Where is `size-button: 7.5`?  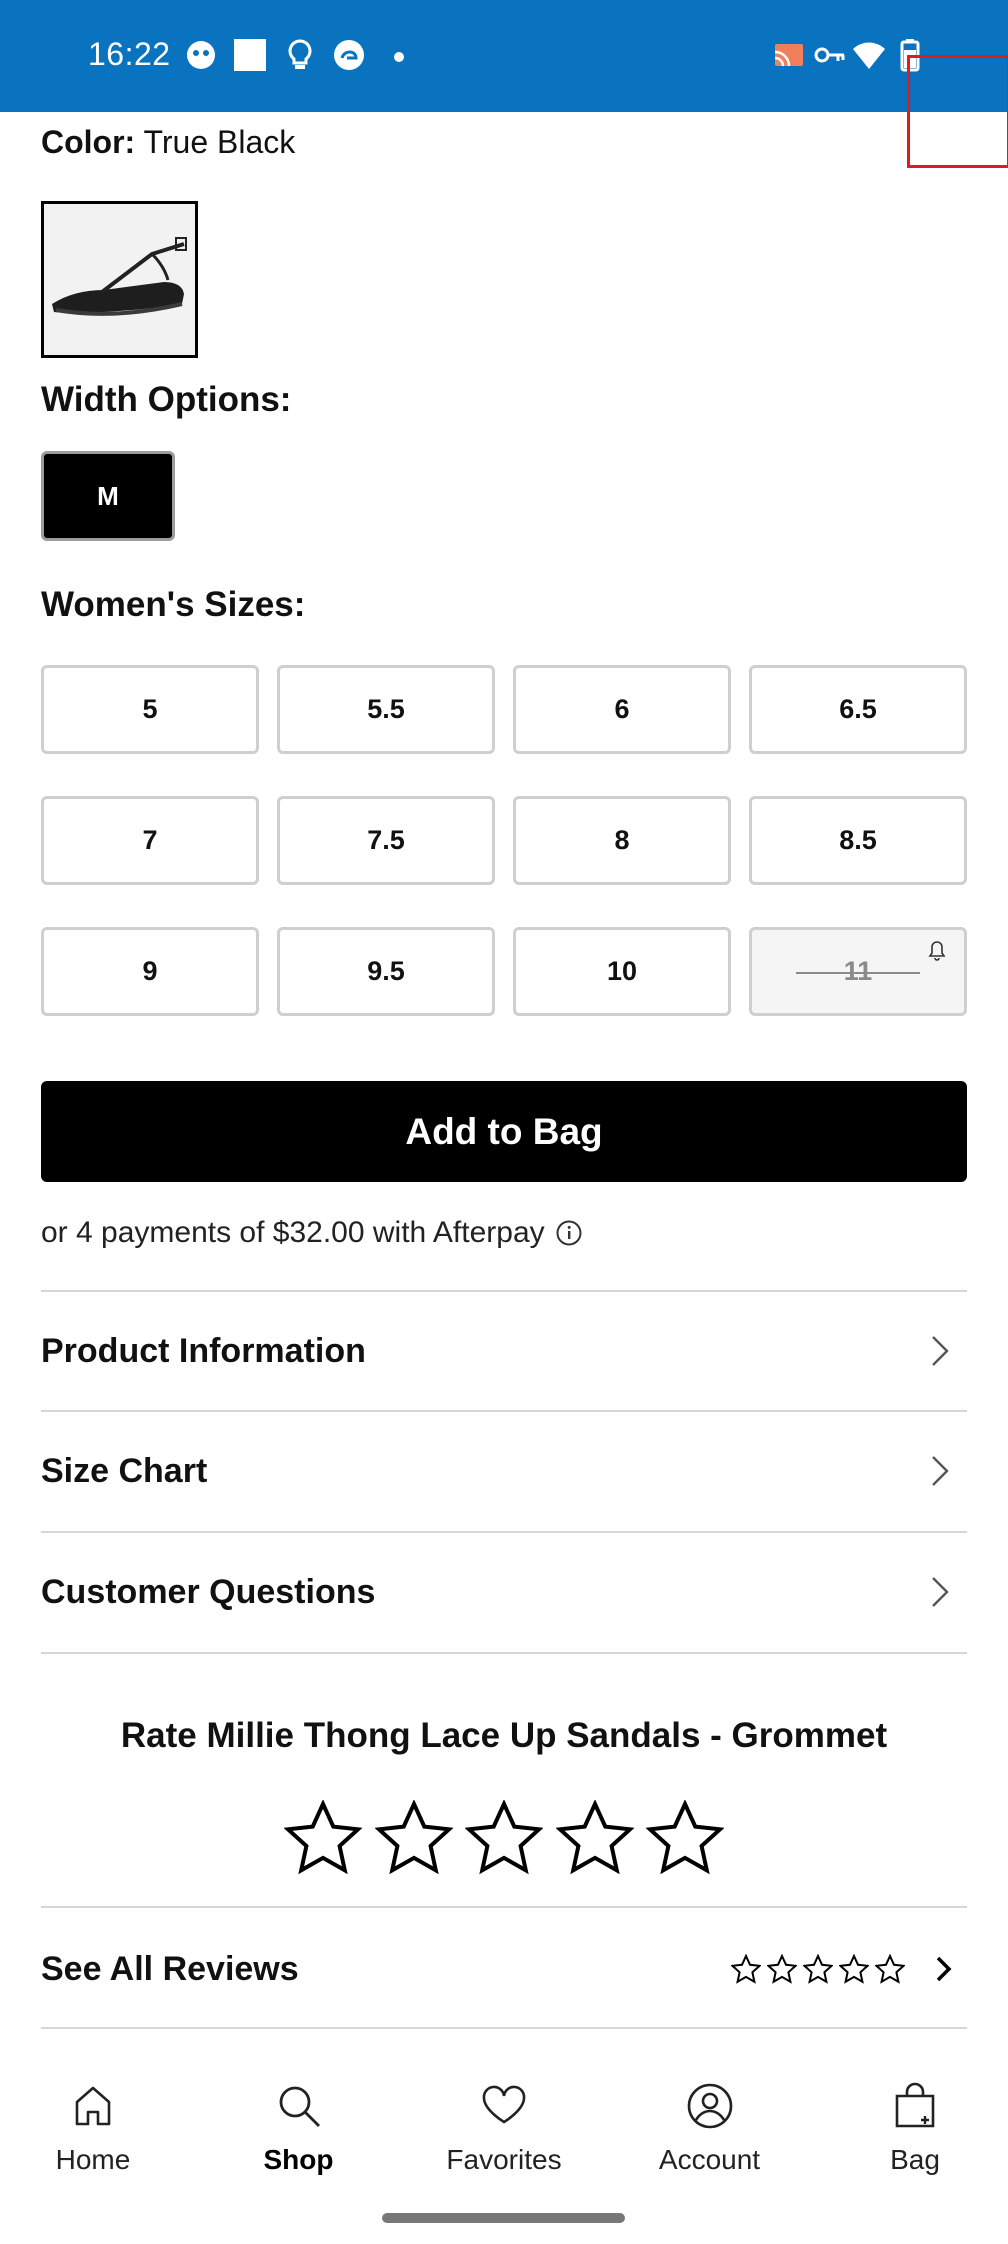 size-button: 7.5 is located at coordinates (386, 840).